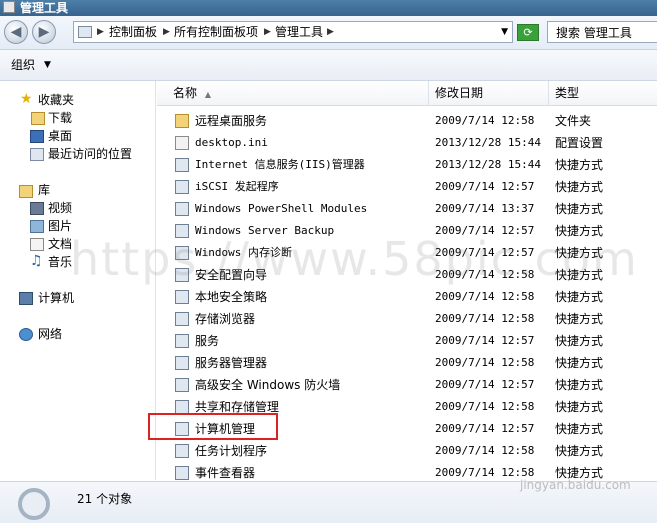 The height and width of the screenshot is (523, 657). Describe the element at coordinates (182, 121) in the screenshot. I see `folder-icon` at that location.